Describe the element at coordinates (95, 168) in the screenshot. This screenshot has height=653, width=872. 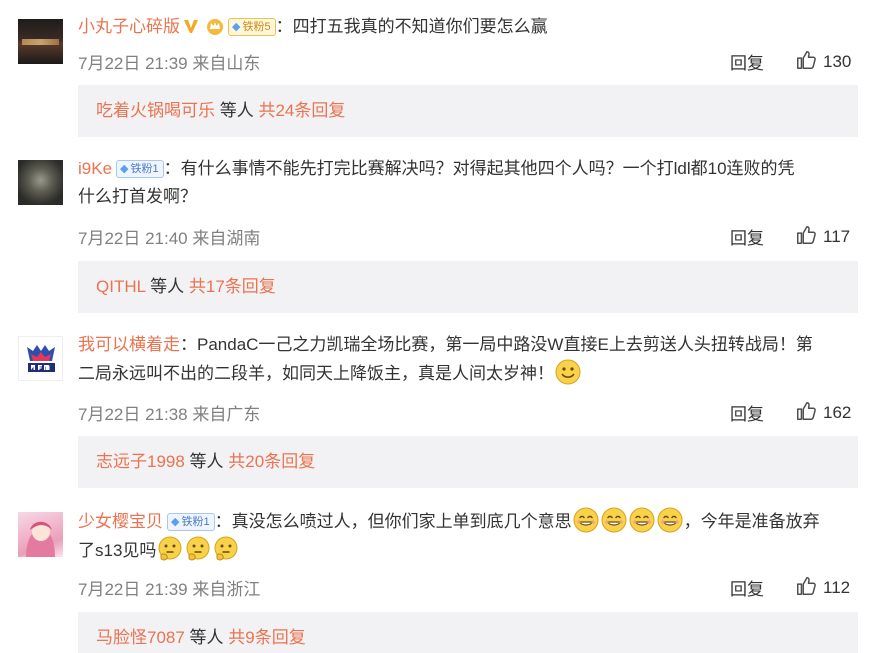
I see `username-link: i9Ke` at that location.